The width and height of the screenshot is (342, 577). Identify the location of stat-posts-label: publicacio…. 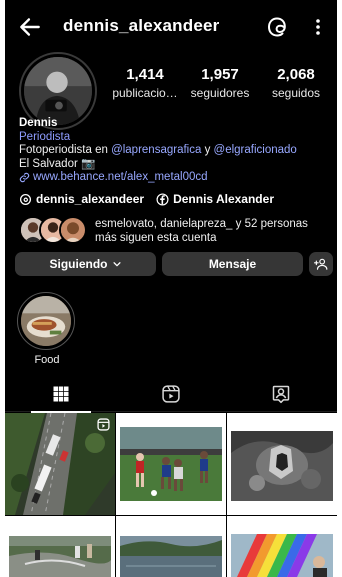
(145, 93).